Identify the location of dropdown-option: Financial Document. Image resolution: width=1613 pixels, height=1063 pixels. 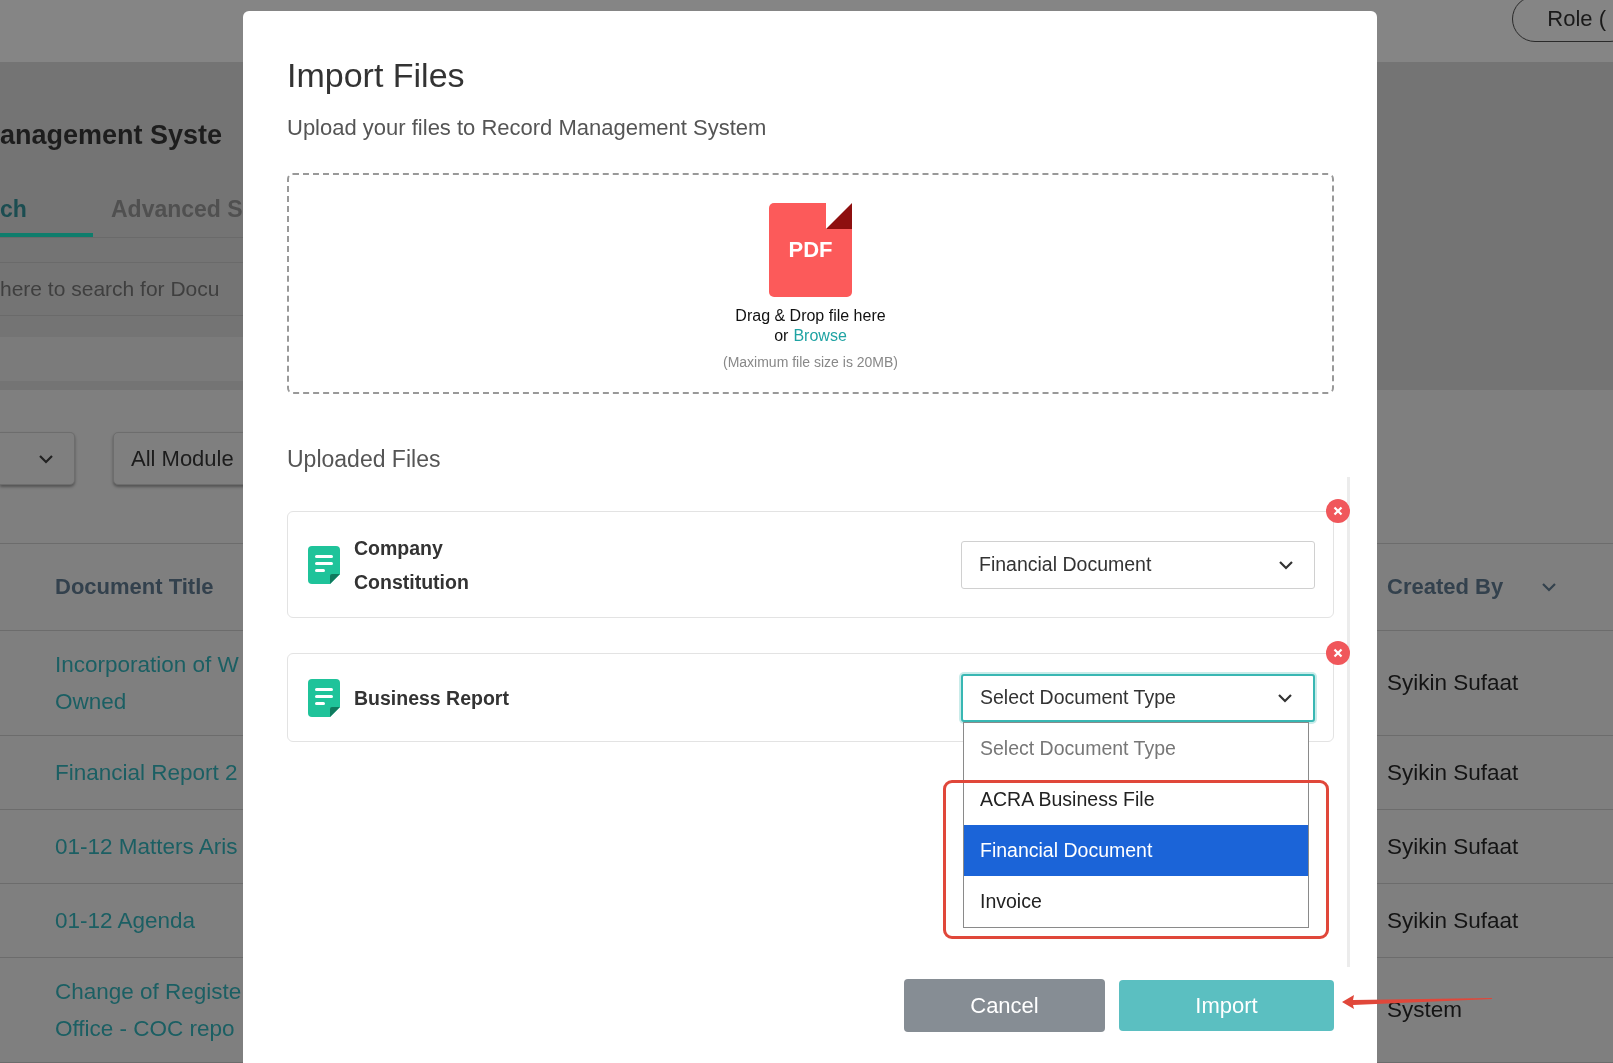
(1136, 850).